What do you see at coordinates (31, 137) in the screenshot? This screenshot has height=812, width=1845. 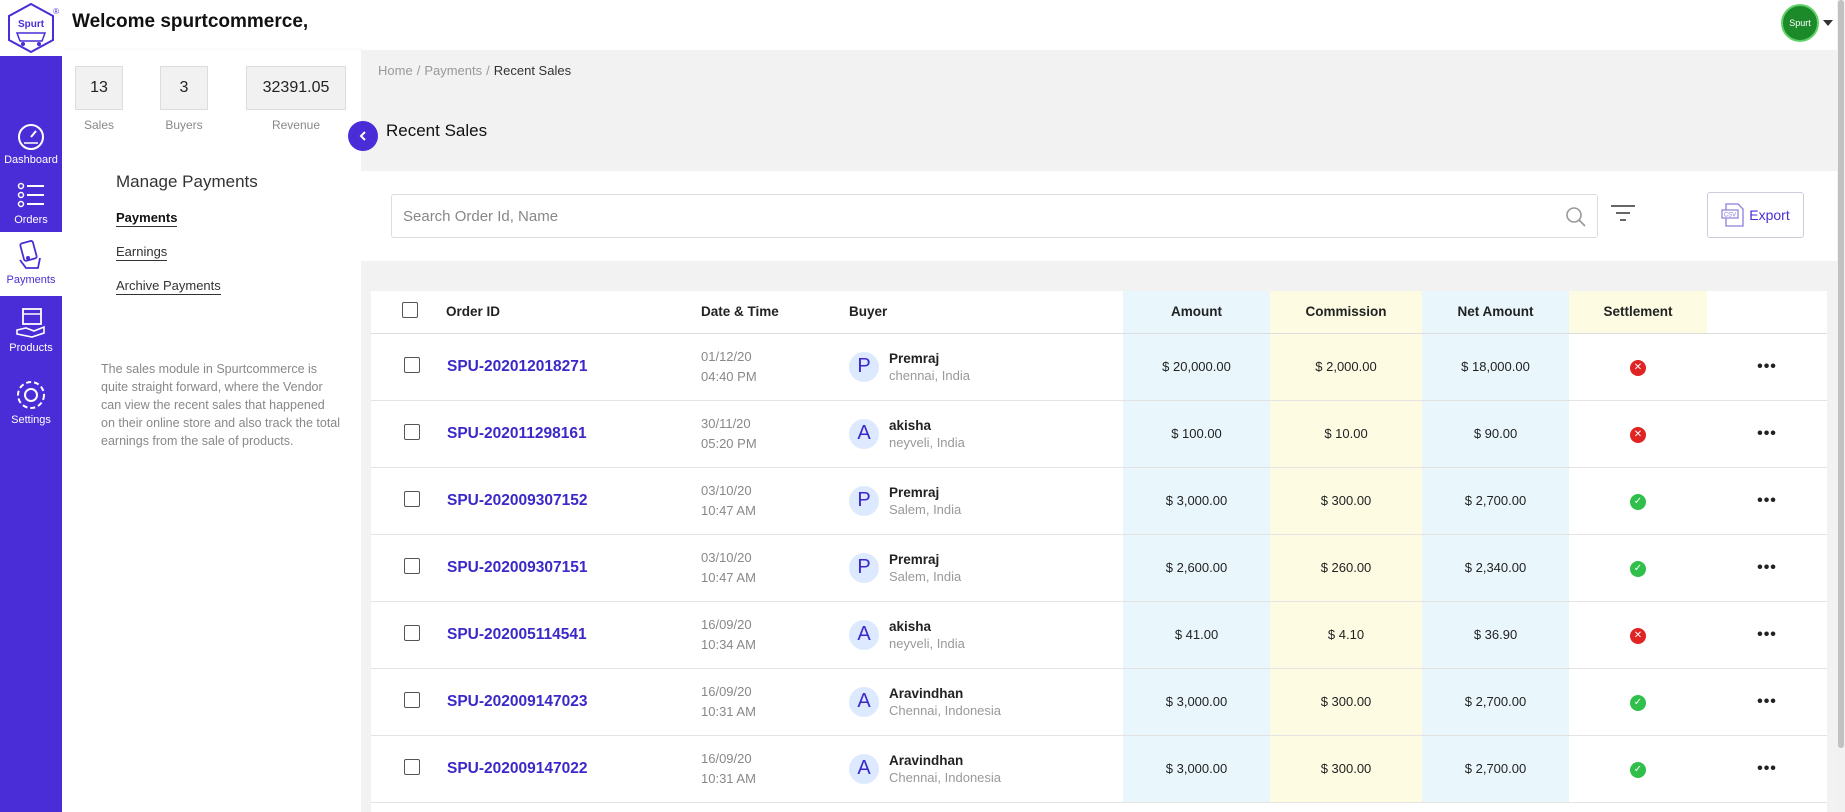 I see `speedometer-icon` at bounding box center [31, 137].